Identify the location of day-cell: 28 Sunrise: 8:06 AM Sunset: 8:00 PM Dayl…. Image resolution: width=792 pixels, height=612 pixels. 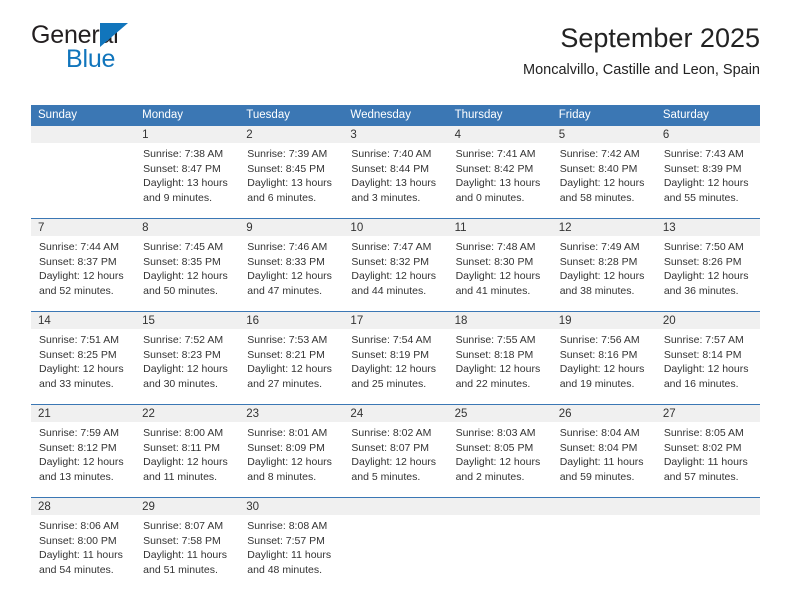
(83, 543).